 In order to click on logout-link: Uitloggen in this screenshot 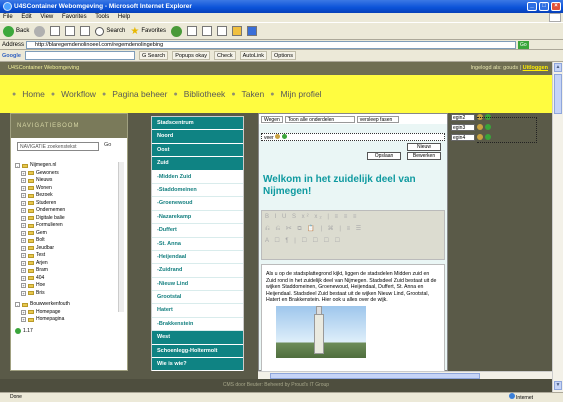, I will do `click(535, 68)`.